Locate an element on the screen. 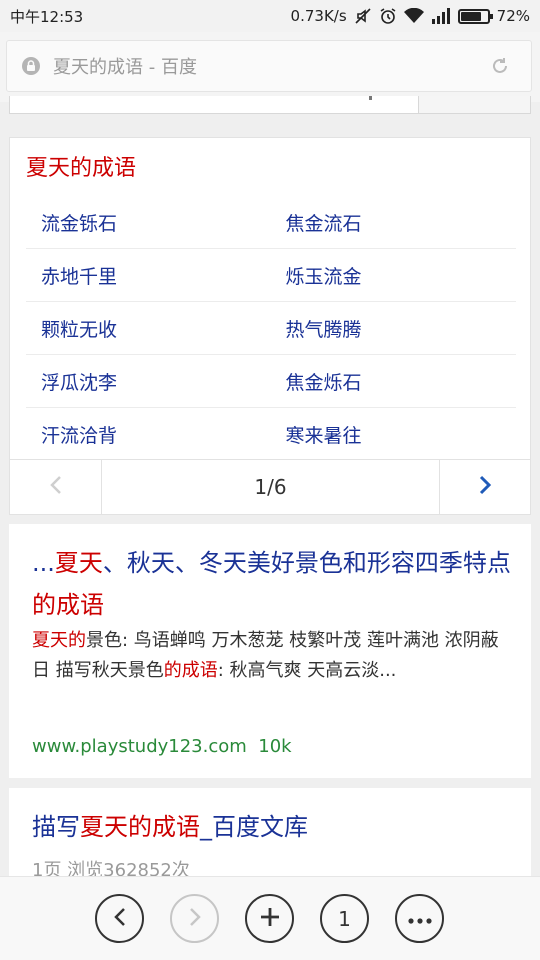 The image size is (540, 960). status-indicators: 0.73K/s 72% is located at coordinates (410, 16).